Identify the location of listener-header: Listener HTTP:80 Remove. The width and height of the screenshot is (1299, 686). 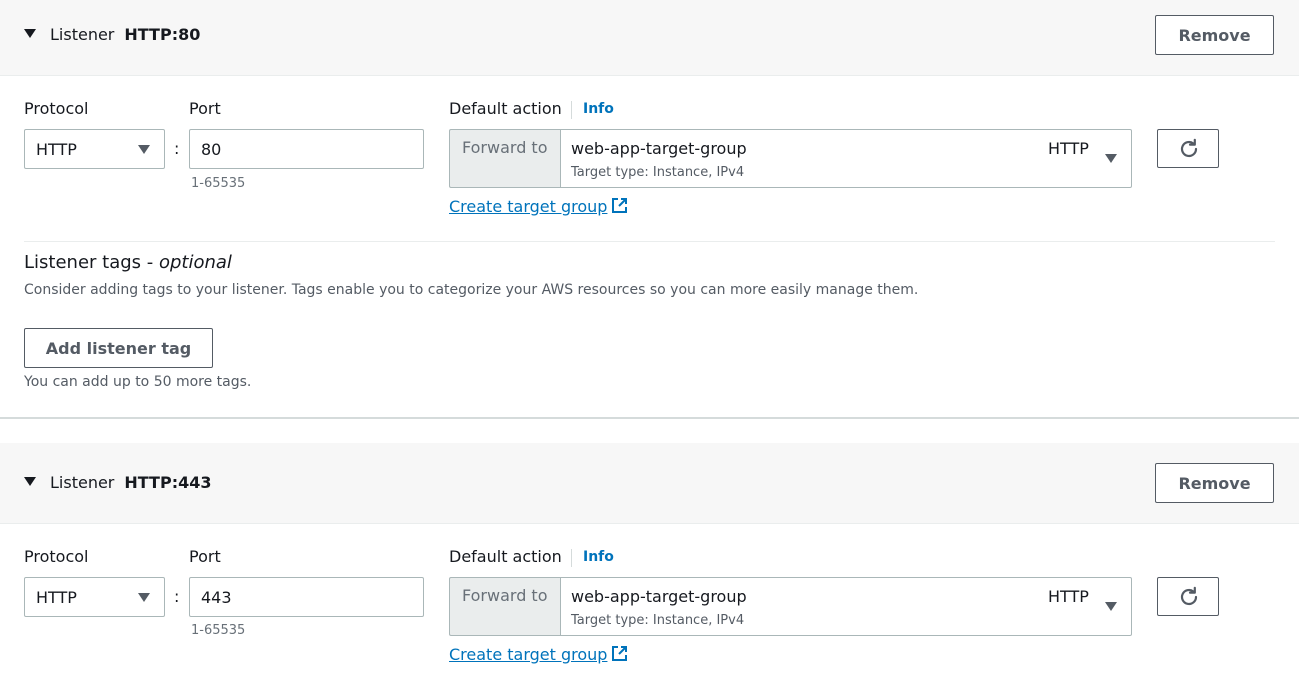
(649, 38).